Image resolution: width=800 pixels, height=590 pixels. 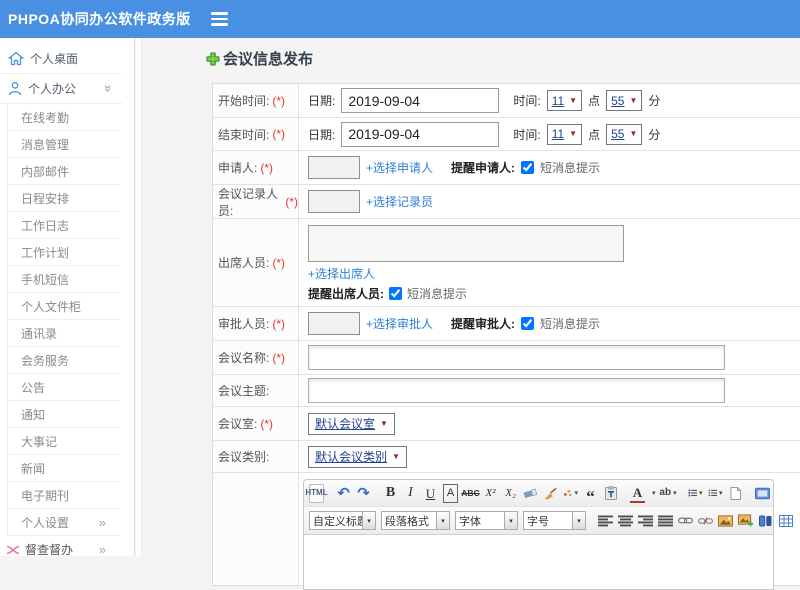 What do you see at coordinates (695, 493) in the screenshot?
I see `ordered-list-icon: ▾` at bounding box center [695, 493].